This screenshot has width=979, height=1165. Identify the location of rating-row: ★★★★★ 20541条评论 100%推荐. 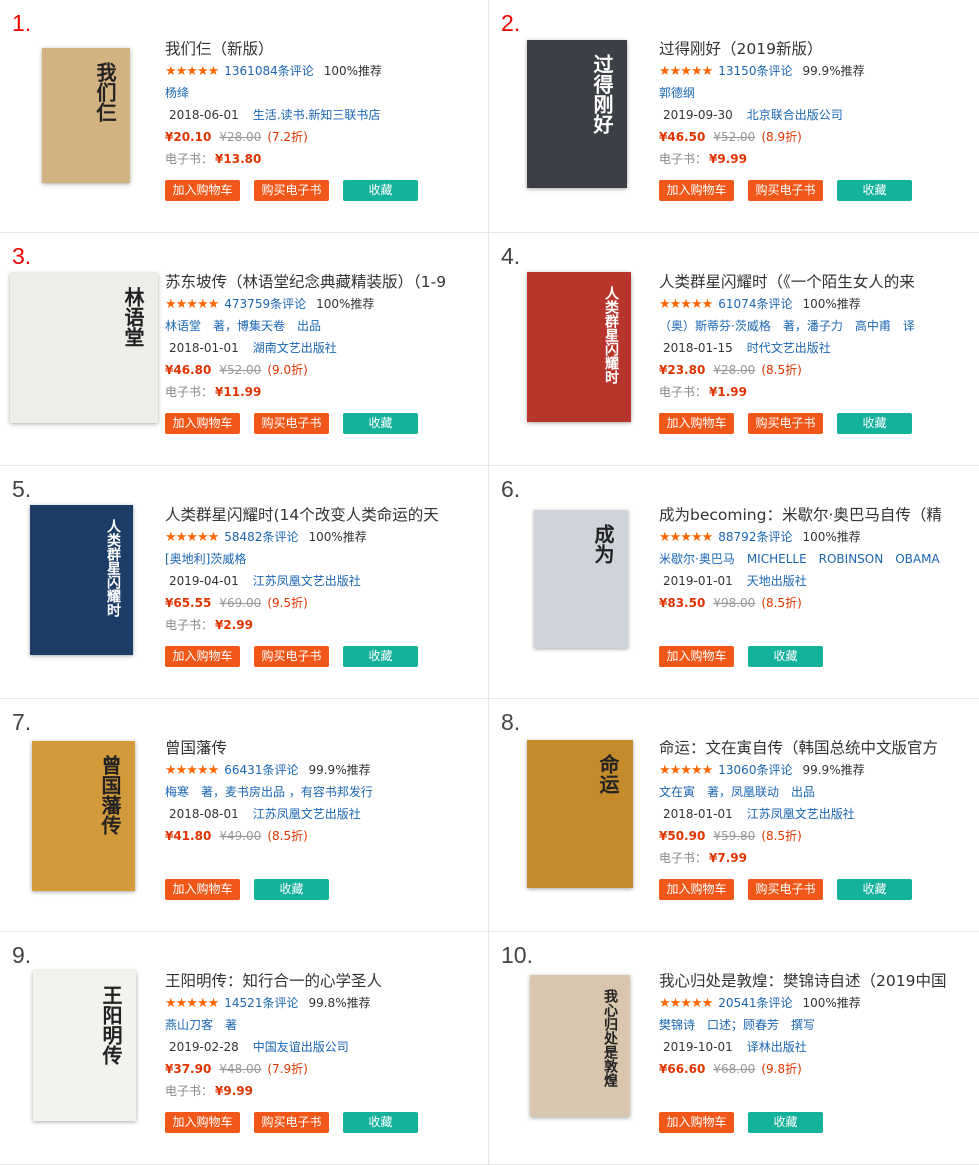
(819, 1003).